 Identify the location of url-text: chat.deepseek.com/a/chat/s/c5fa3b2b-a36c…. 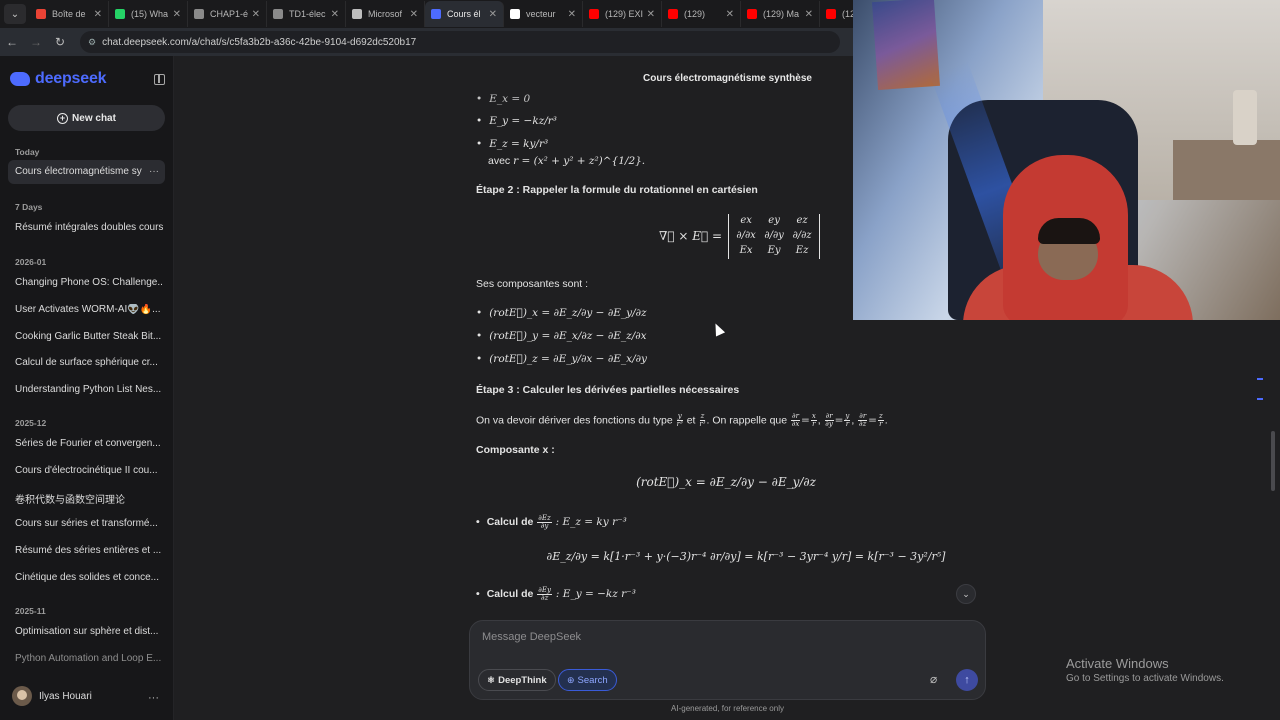
(259, 42).